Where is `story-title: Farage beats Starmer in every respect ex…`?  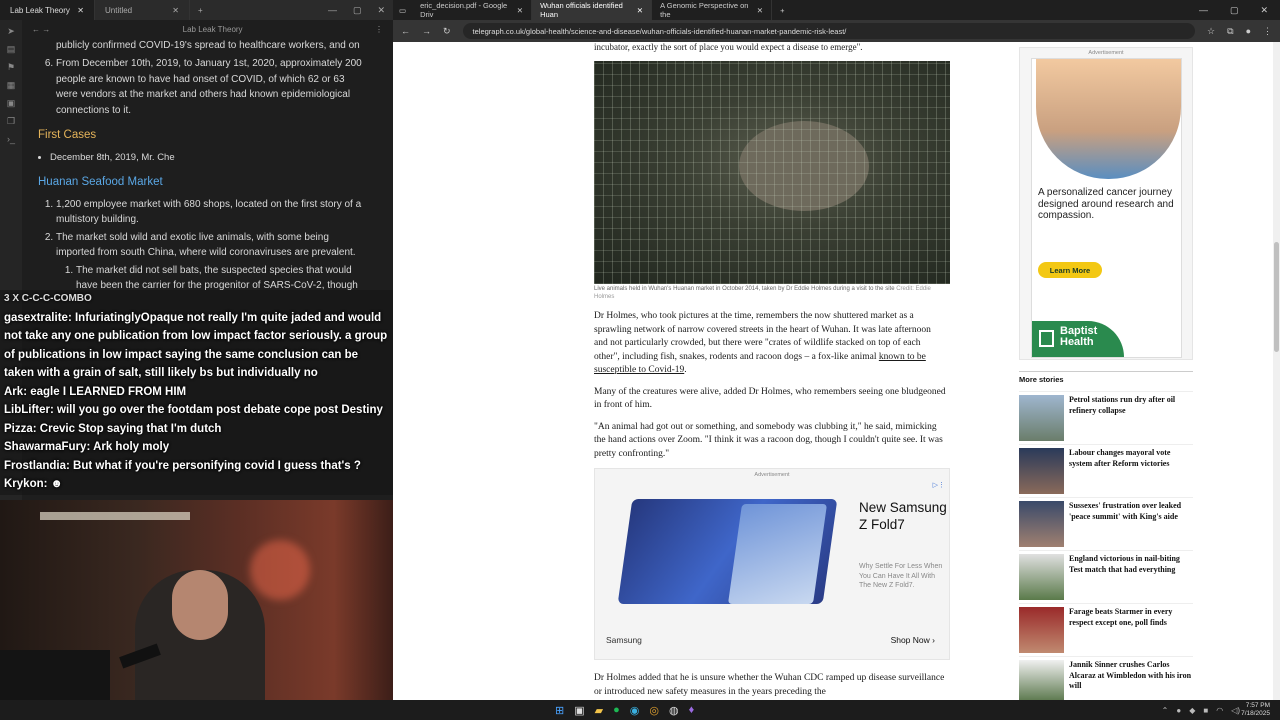
story-title: Farage beats Starmer in every respect ex… is located at coordinates (1121, 617).